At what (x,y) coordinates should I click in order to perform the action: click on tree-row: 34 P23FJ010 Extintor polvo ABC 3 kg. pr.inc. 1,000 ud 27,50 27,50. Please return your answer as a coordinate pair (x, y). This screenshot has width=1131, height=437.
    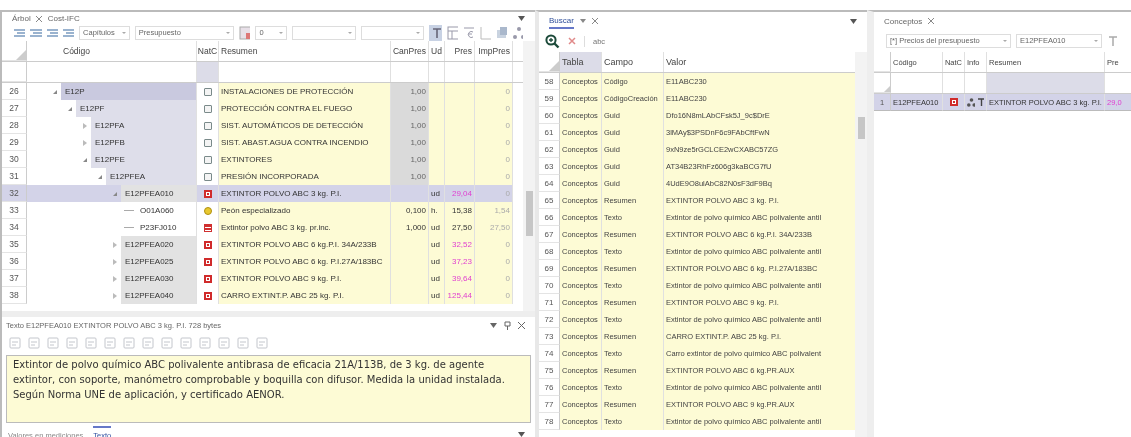
    Looking at the image, I should click on (262, 227).